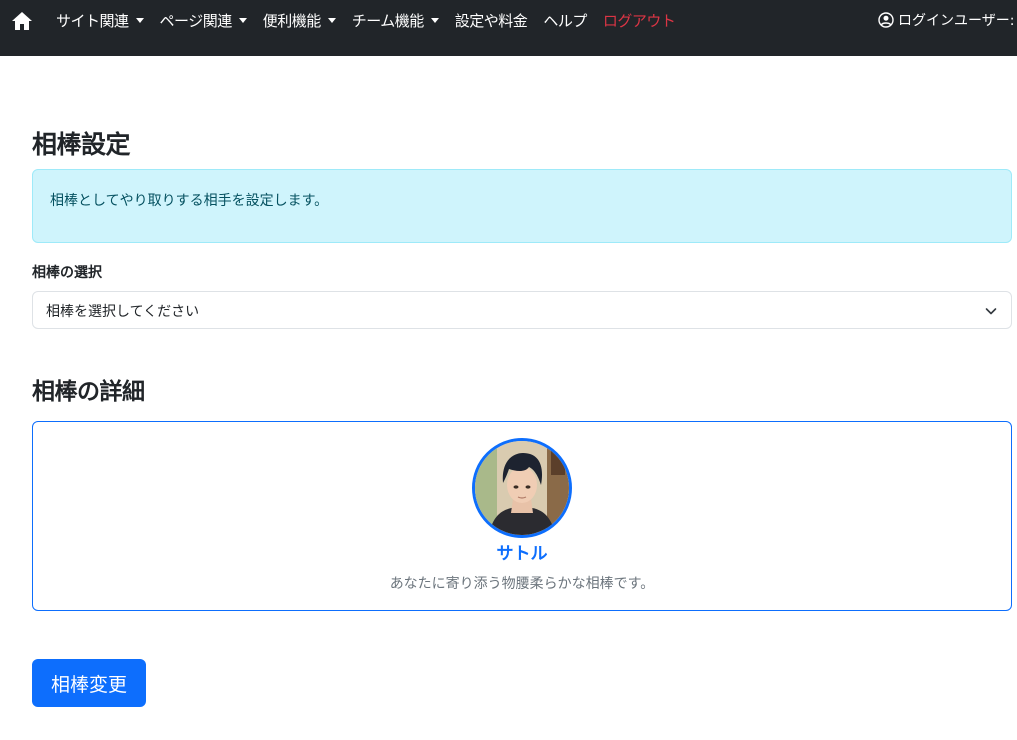  I want to click on nav-item-settings: 設定や料金, so click(491, 20).